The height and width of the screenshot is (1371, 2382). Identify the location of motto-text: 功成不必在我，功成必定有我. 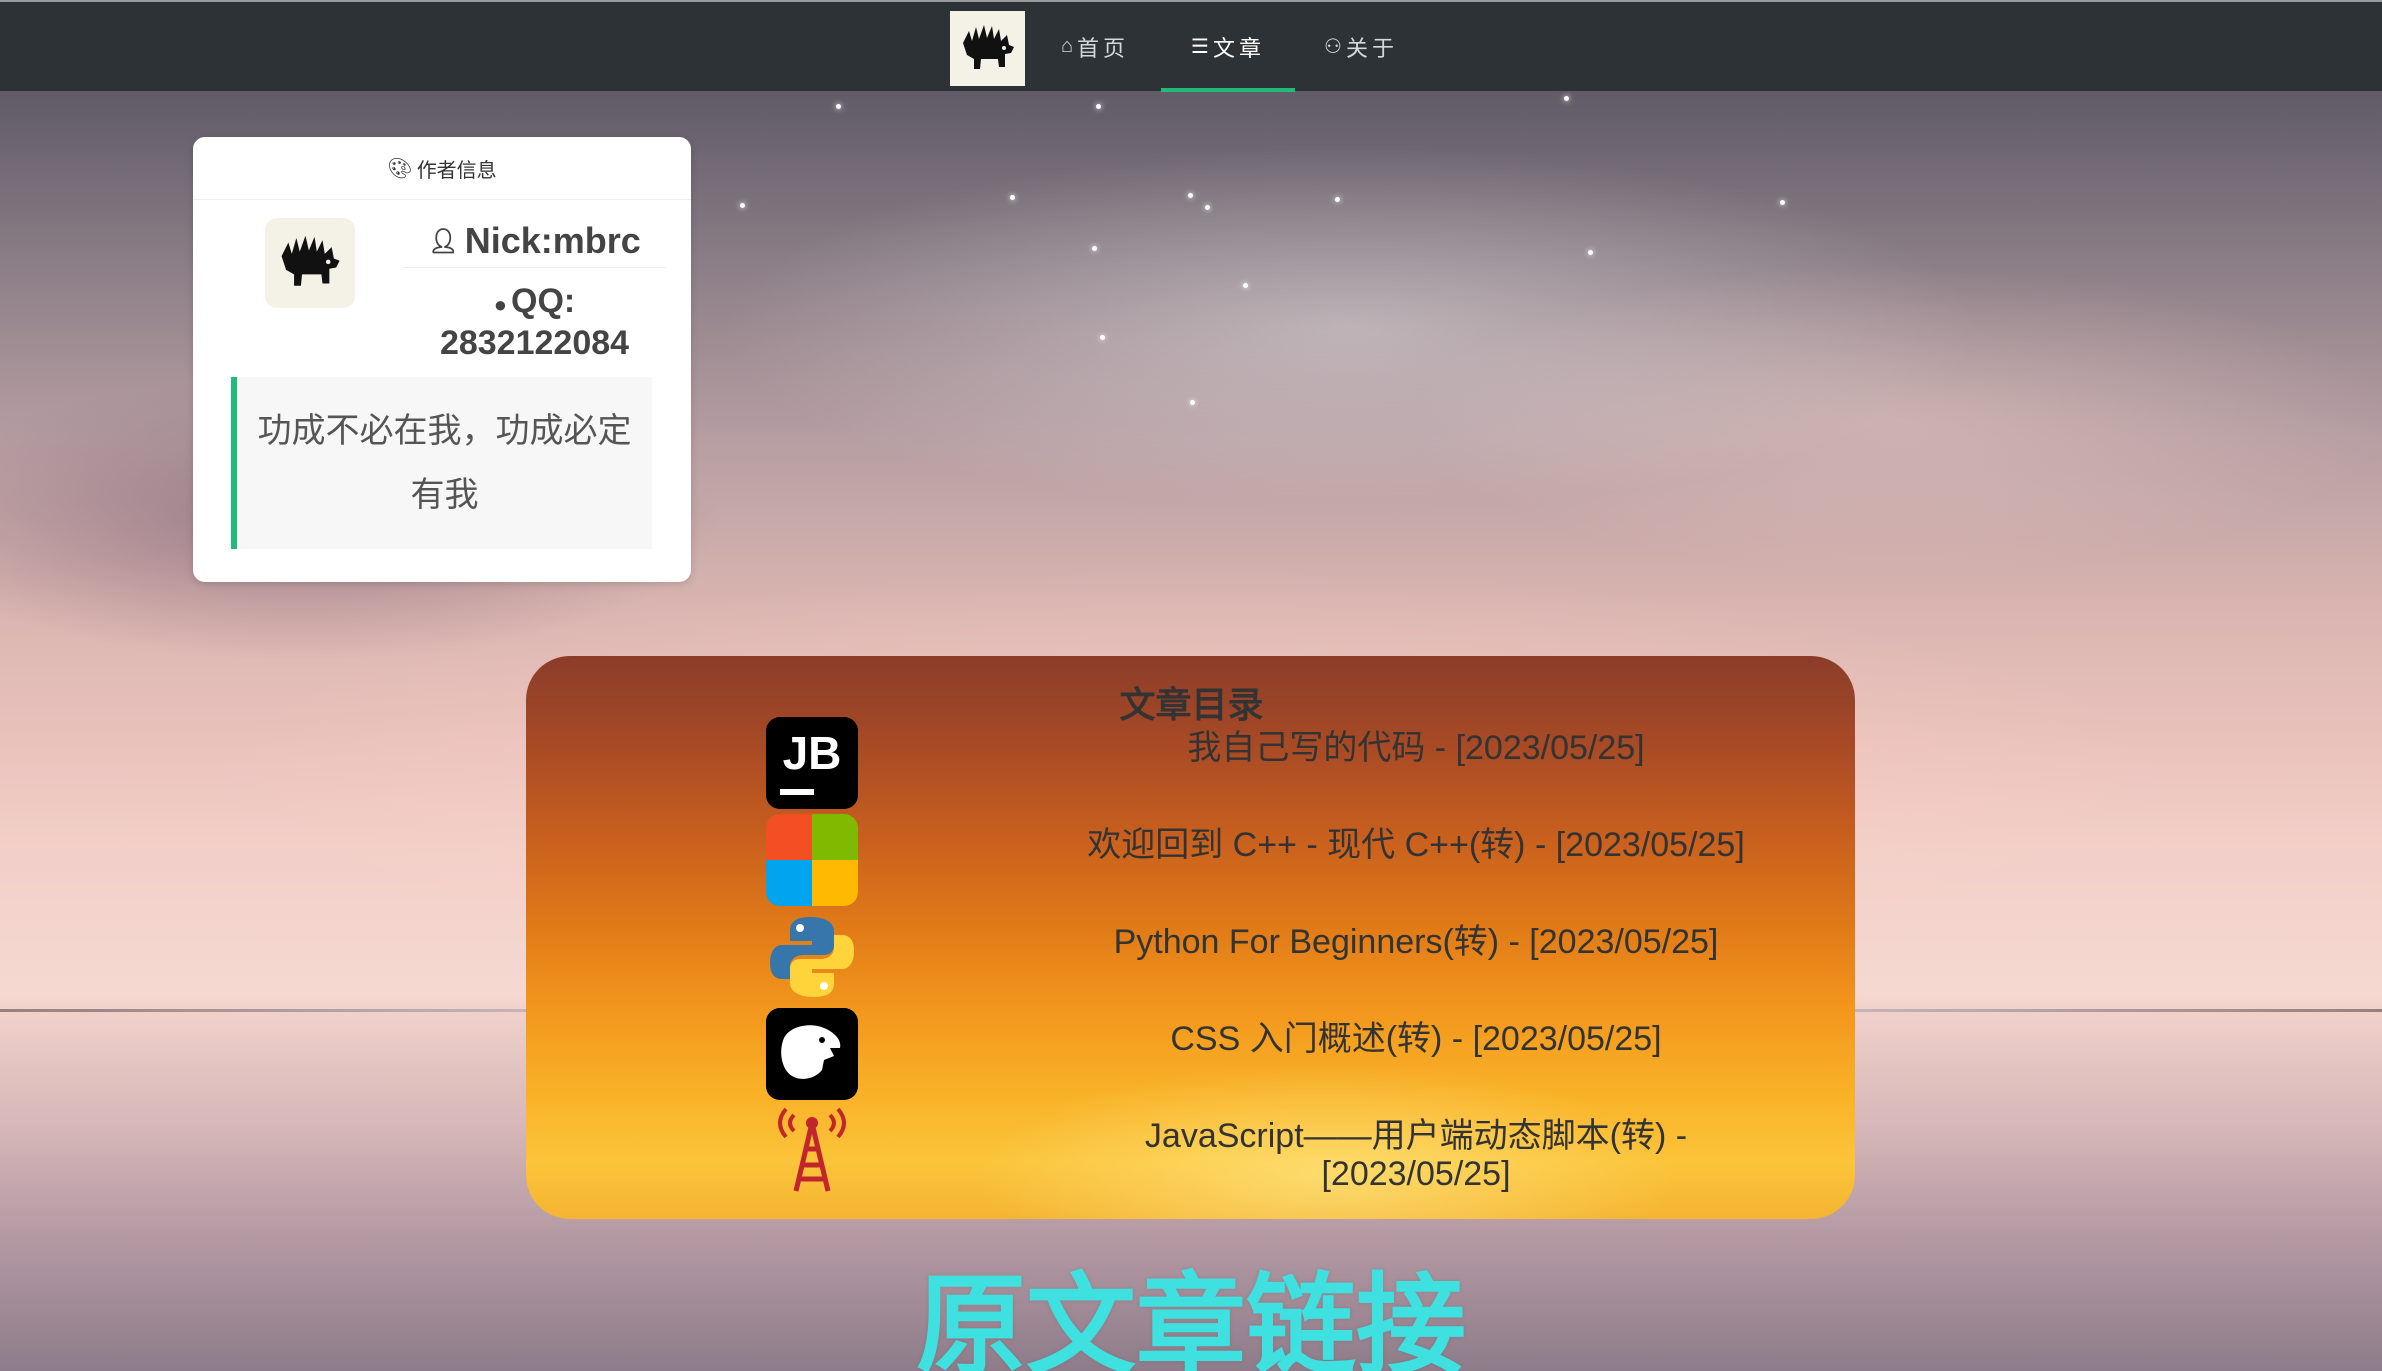
(444, 463).